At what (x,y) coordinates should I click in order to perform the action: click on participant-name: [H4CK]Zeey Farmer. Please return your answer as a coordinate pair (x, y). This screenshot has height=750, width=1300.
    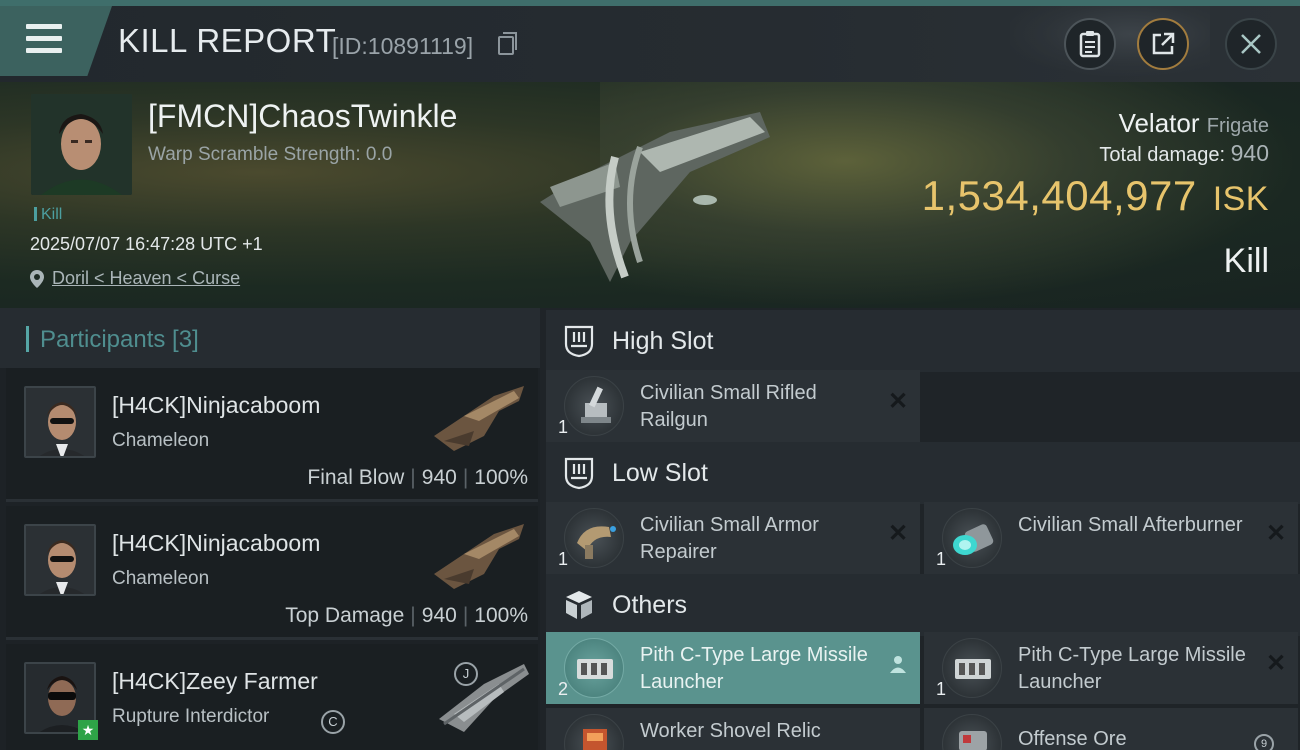
    Looking at the image, I should click on (215, 681).